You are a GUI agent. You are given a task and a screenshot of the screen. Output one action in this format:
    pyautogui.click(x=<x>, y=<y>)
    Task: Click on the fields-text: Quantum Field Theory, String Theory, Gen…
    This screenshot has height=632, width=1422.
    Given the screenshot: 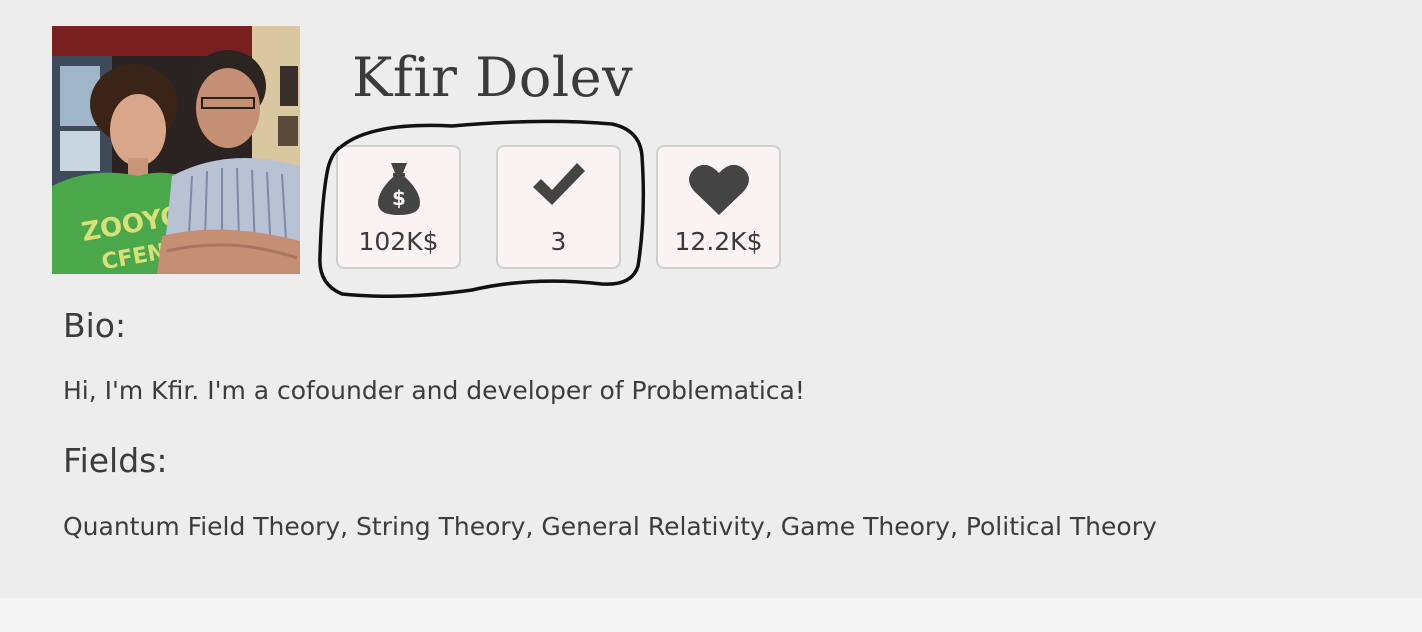 What is the action you would take?
    pyautogui.click(x=610, y=526)
    